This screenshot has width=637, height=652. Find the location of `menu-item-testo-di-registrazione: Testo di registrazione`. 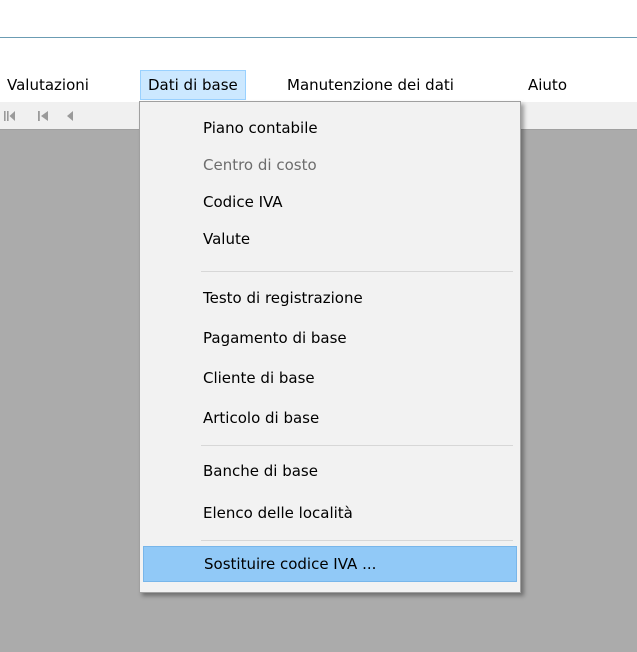

menu-item-testo-di-registrazione: Testo di registrazione is located at coordinates (330, 298).